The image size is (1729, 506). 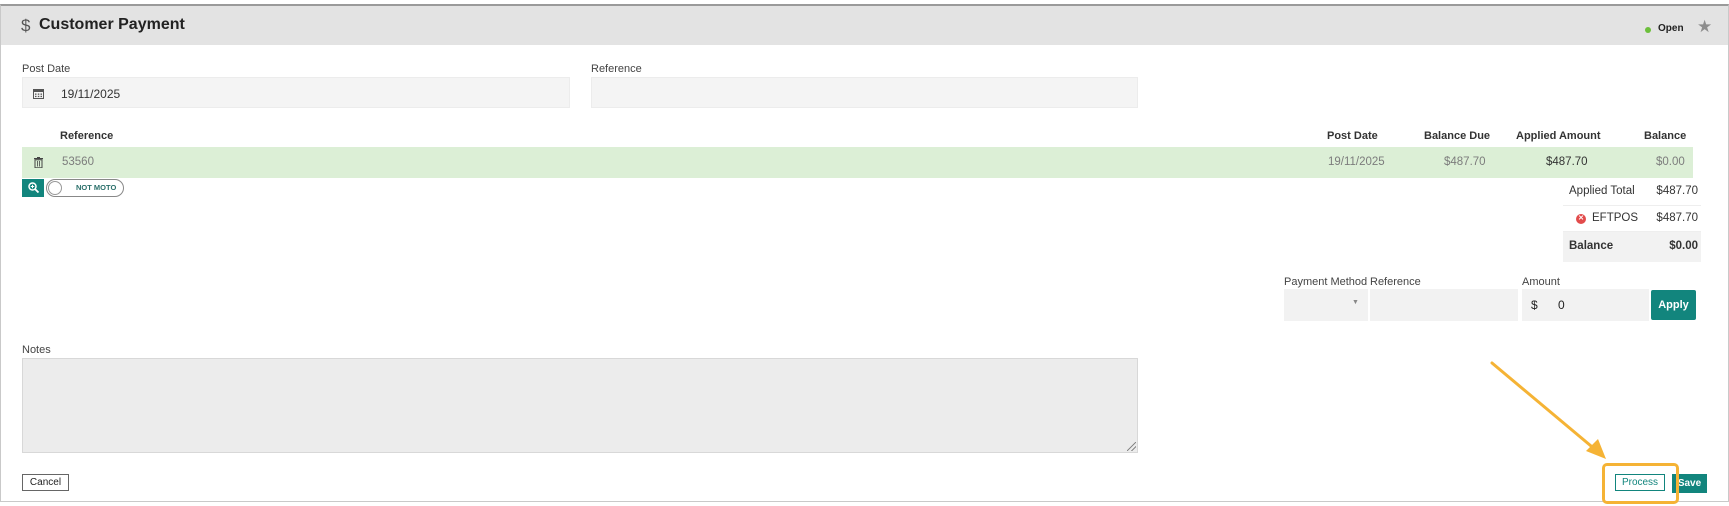 What do you see at coordinates (1673, 305) in the screenshot?
I see `apply-button: Apply` at bounding box center [1673, 305].